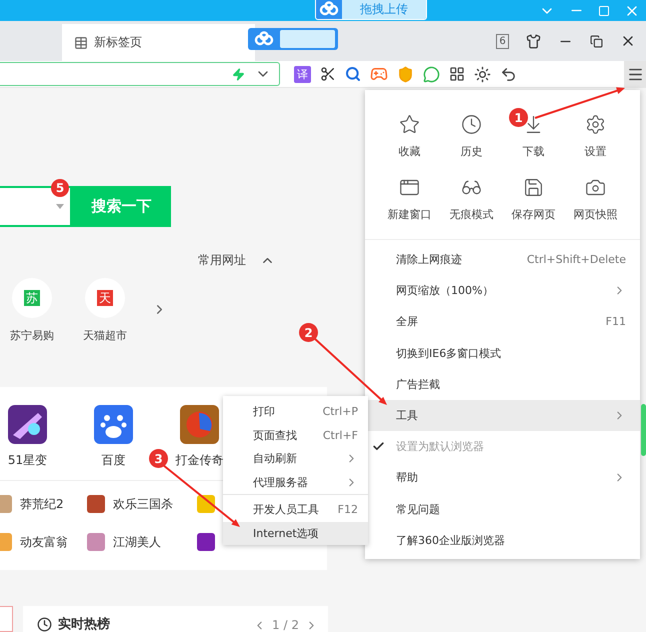  I want to click on camera-icon, so click(595, 187).